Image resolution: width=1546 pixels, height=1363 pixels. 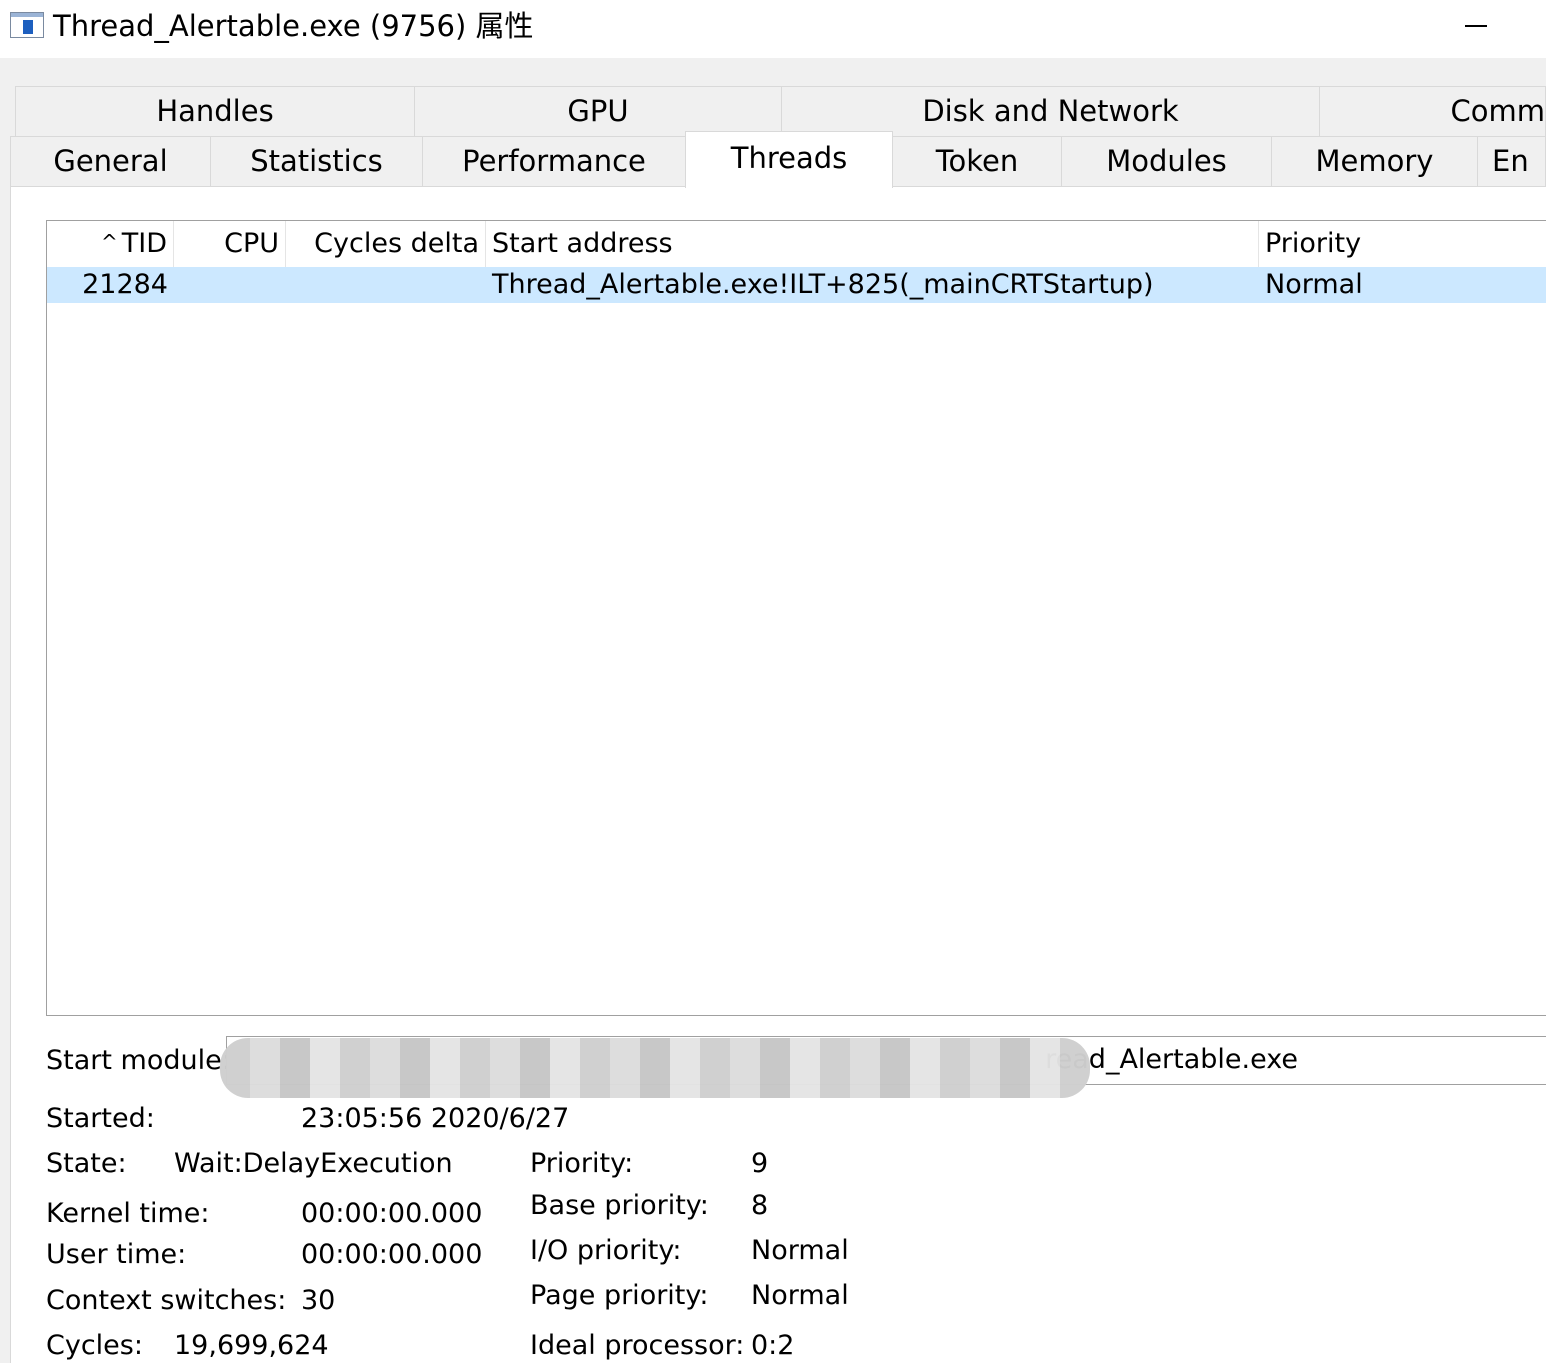 What do you see at coordinates (872, 244) in the screenshot?
I see `column-header-start-address: Start address` at bounding box center [872, 244].